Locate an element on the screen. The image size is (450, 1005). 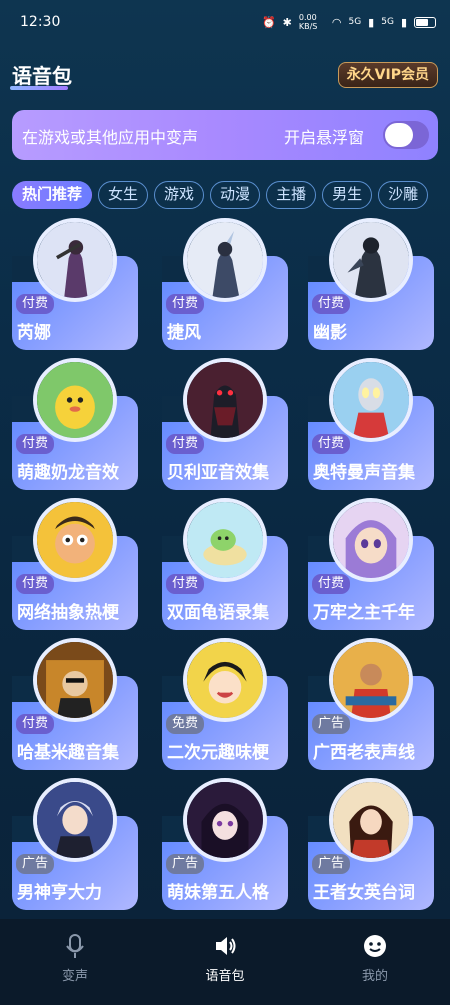
floating-window-bar: 在游戏或其他应用中变声 开启悬浮窗 is located at coordinates (225, 135).